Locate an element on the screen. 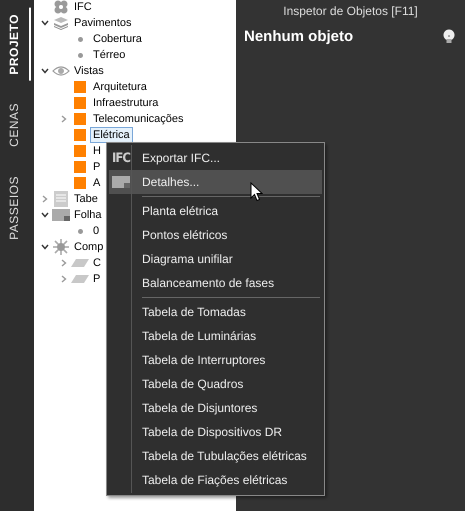 This screenshot has width=465, height=511. tree-item: Pavimentos is located at coordinates (102, 23).